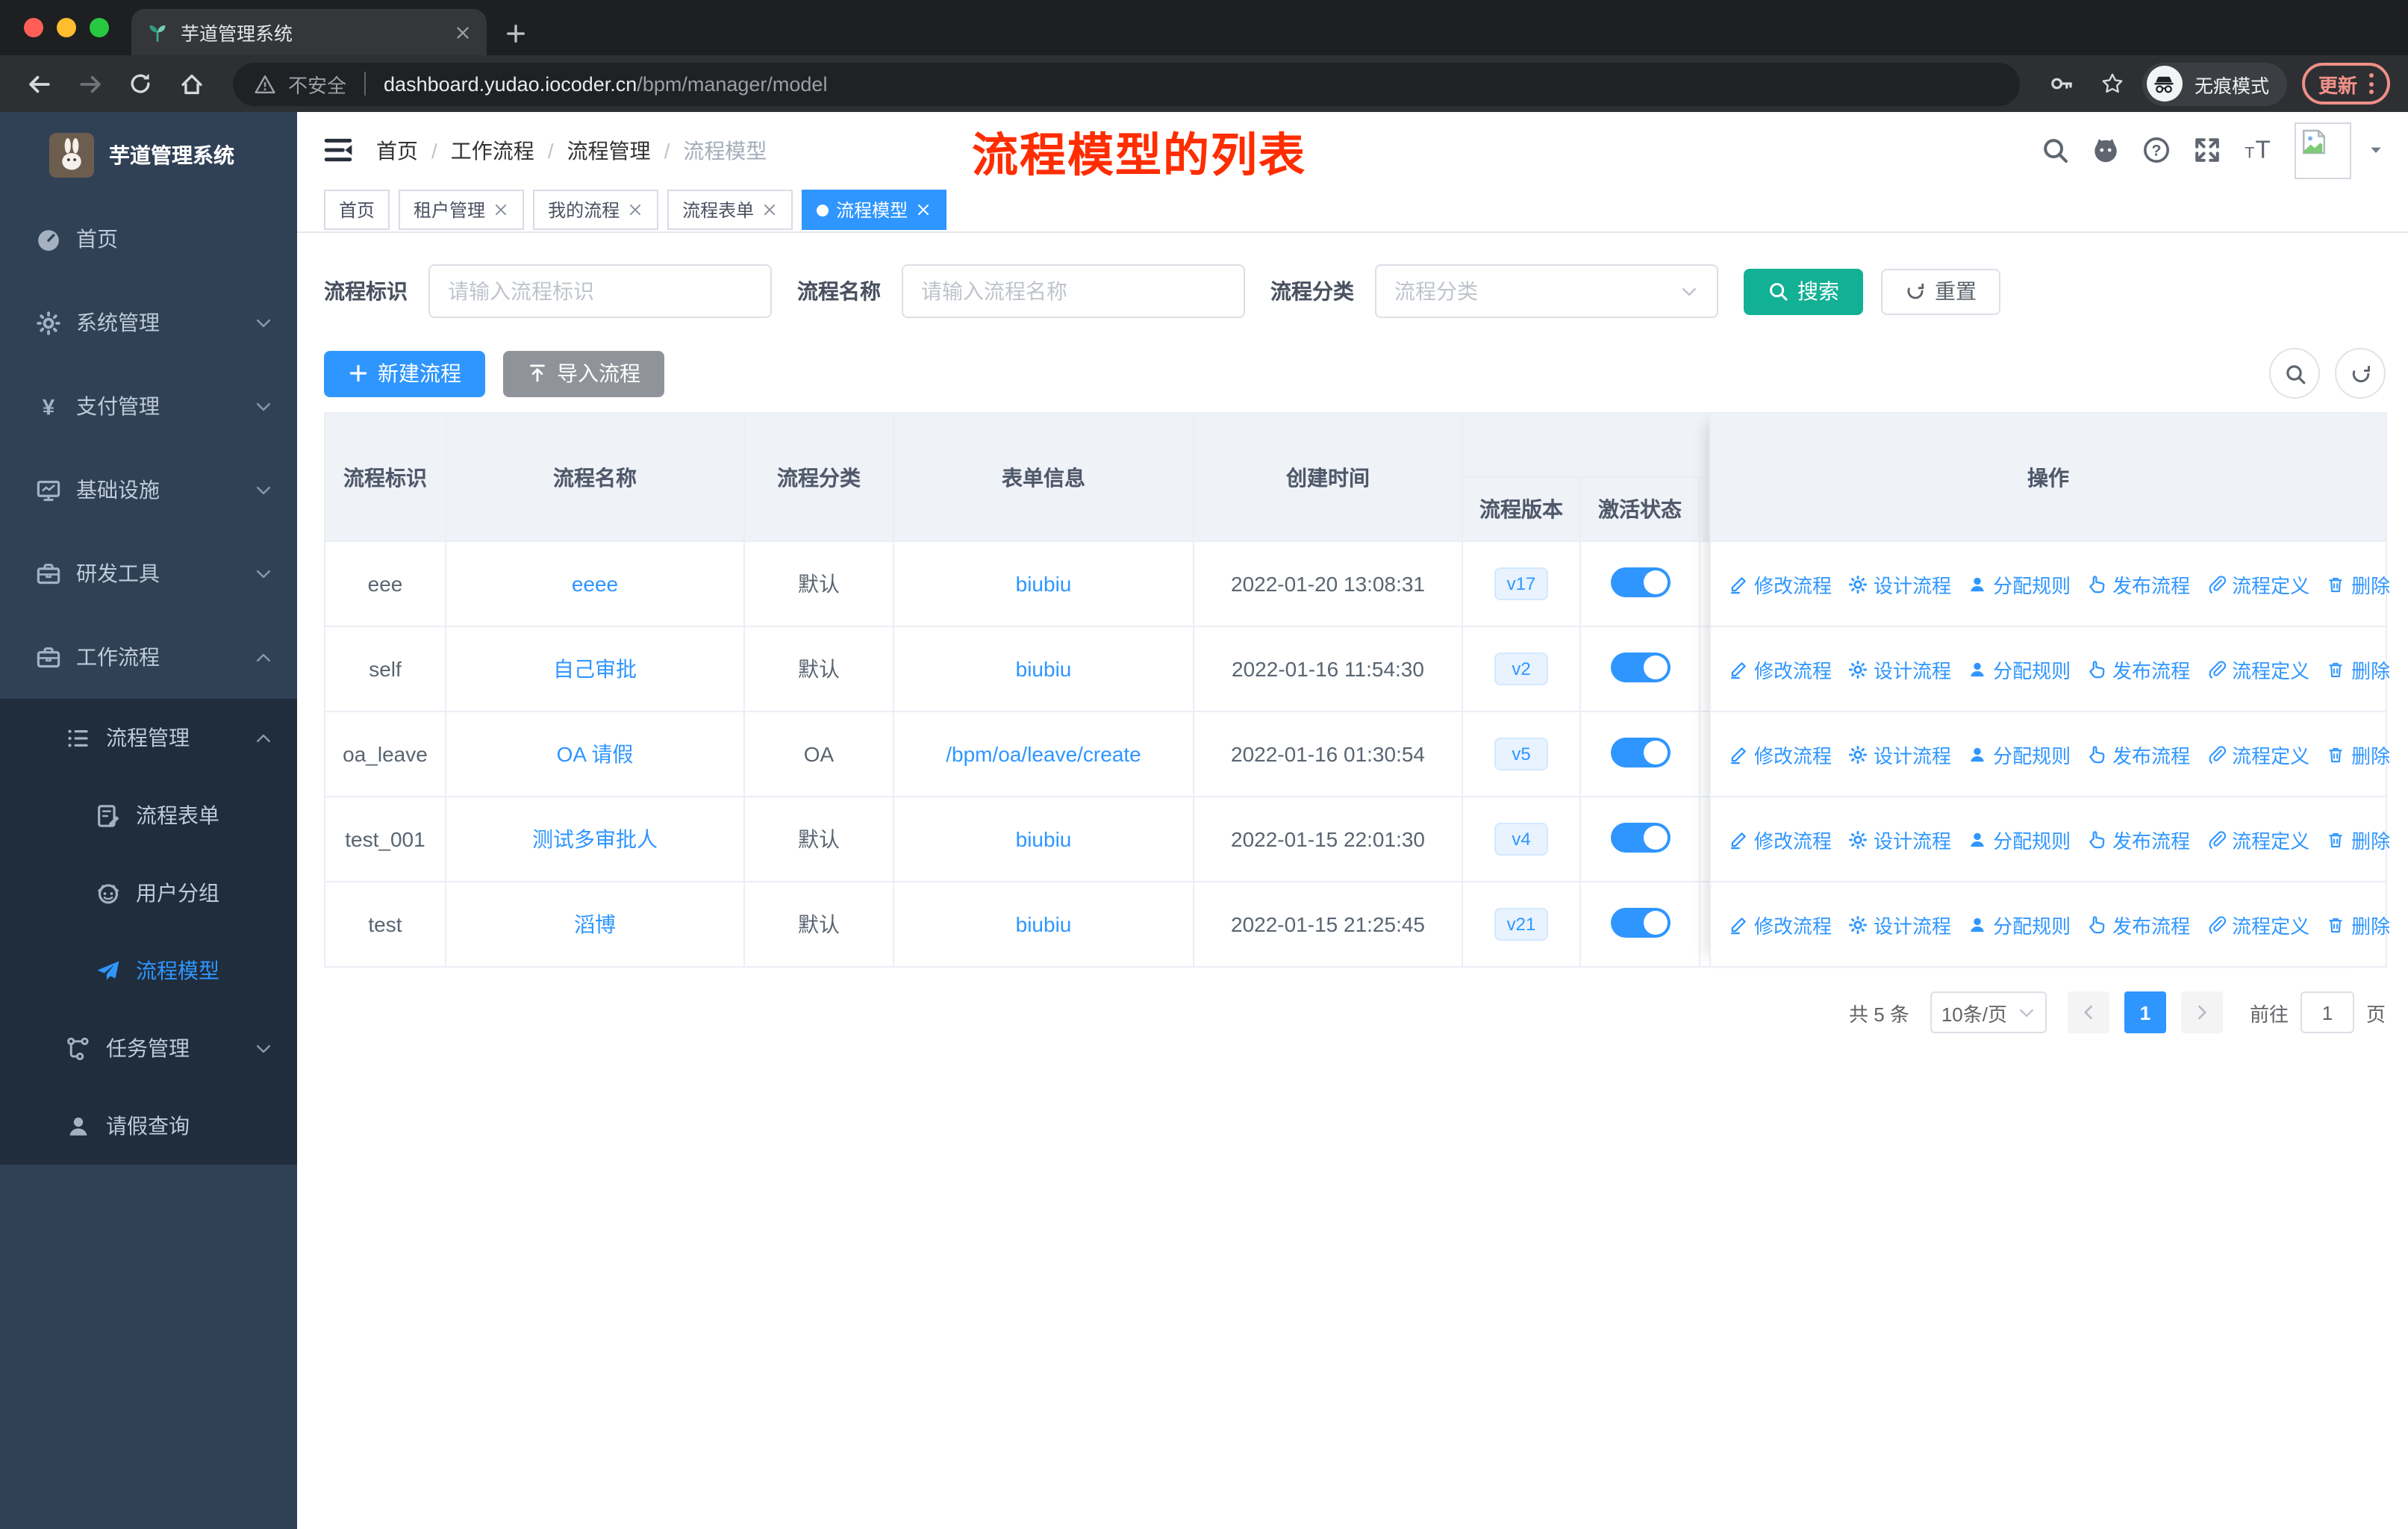  Describe the element at coordinates (148, 1126) in the screenshot. I see `sidebar-item-12: 请假查询` at that location.